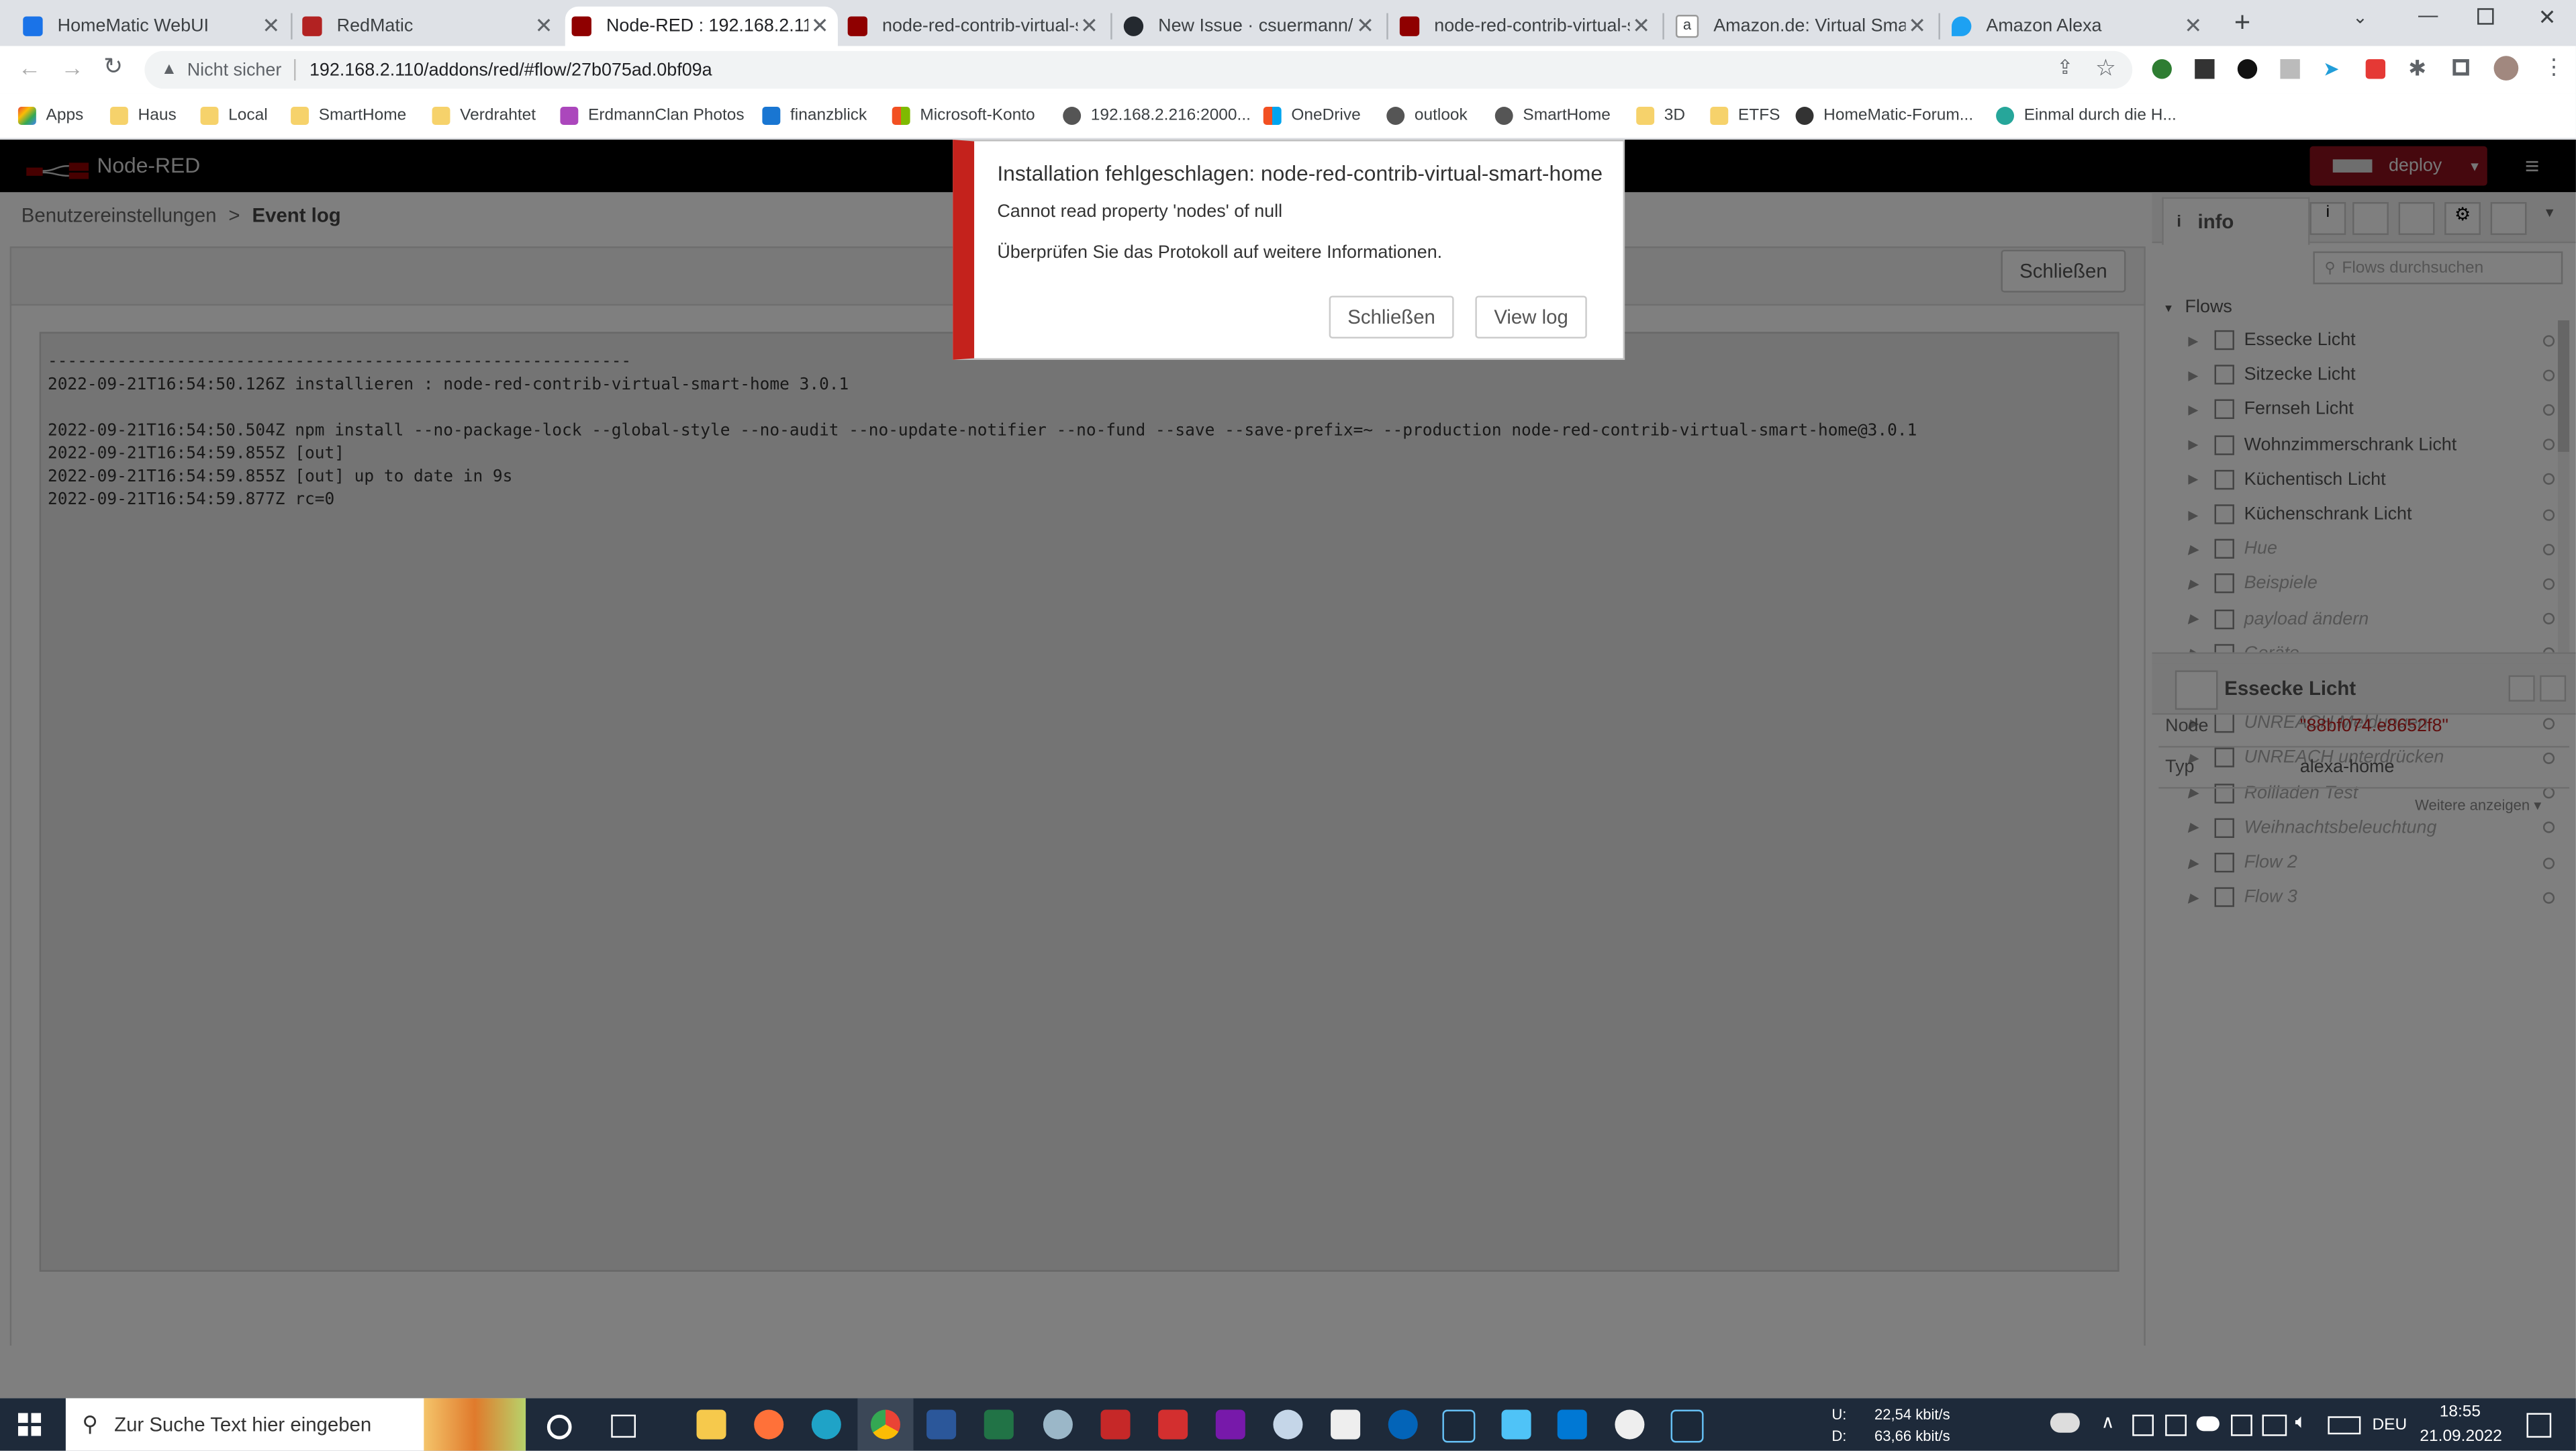 The height and width of the screenshot is (1451, 2576). Describe the element at coordinates (1250, 26) in the screenshot. I see `tab-github-issue: New Issue · csuermann/no ✕` at that location.